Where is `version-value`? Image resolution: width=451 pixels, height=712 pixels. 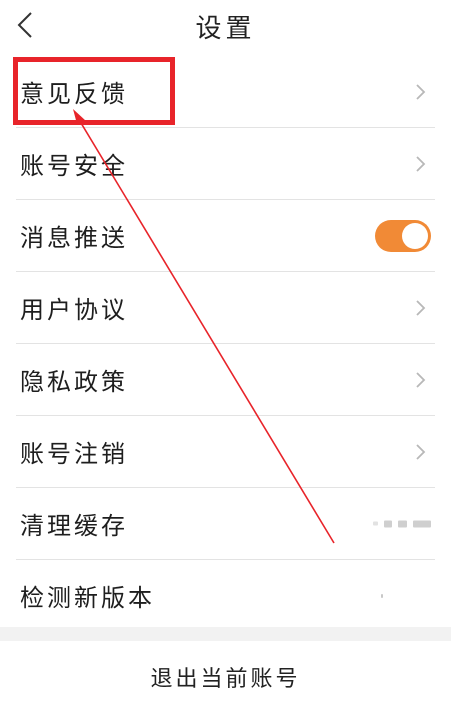
version-value is located at coordinates (382, 595).